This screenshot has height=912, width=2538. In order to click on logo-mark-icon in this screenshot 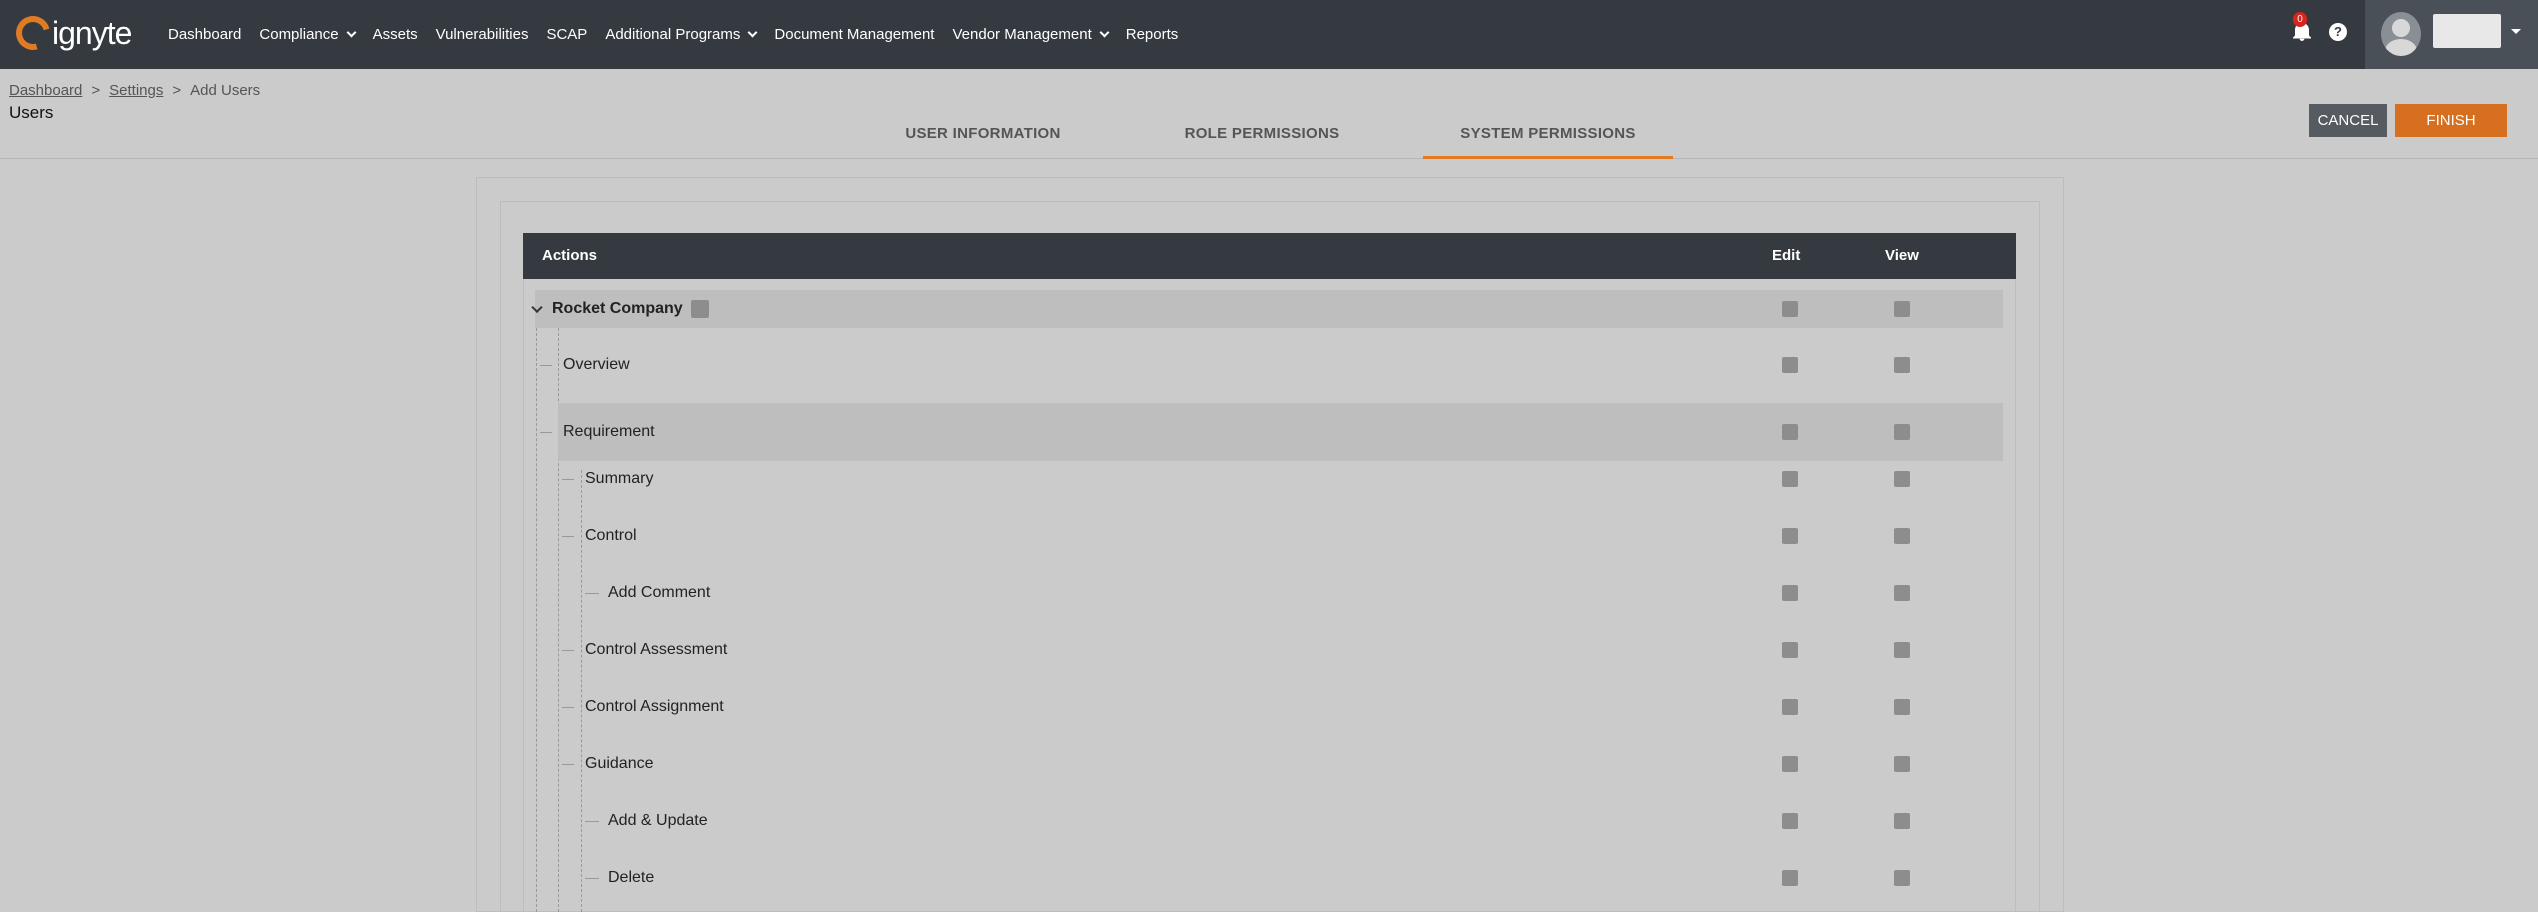, I will do `click(33, 33)`.